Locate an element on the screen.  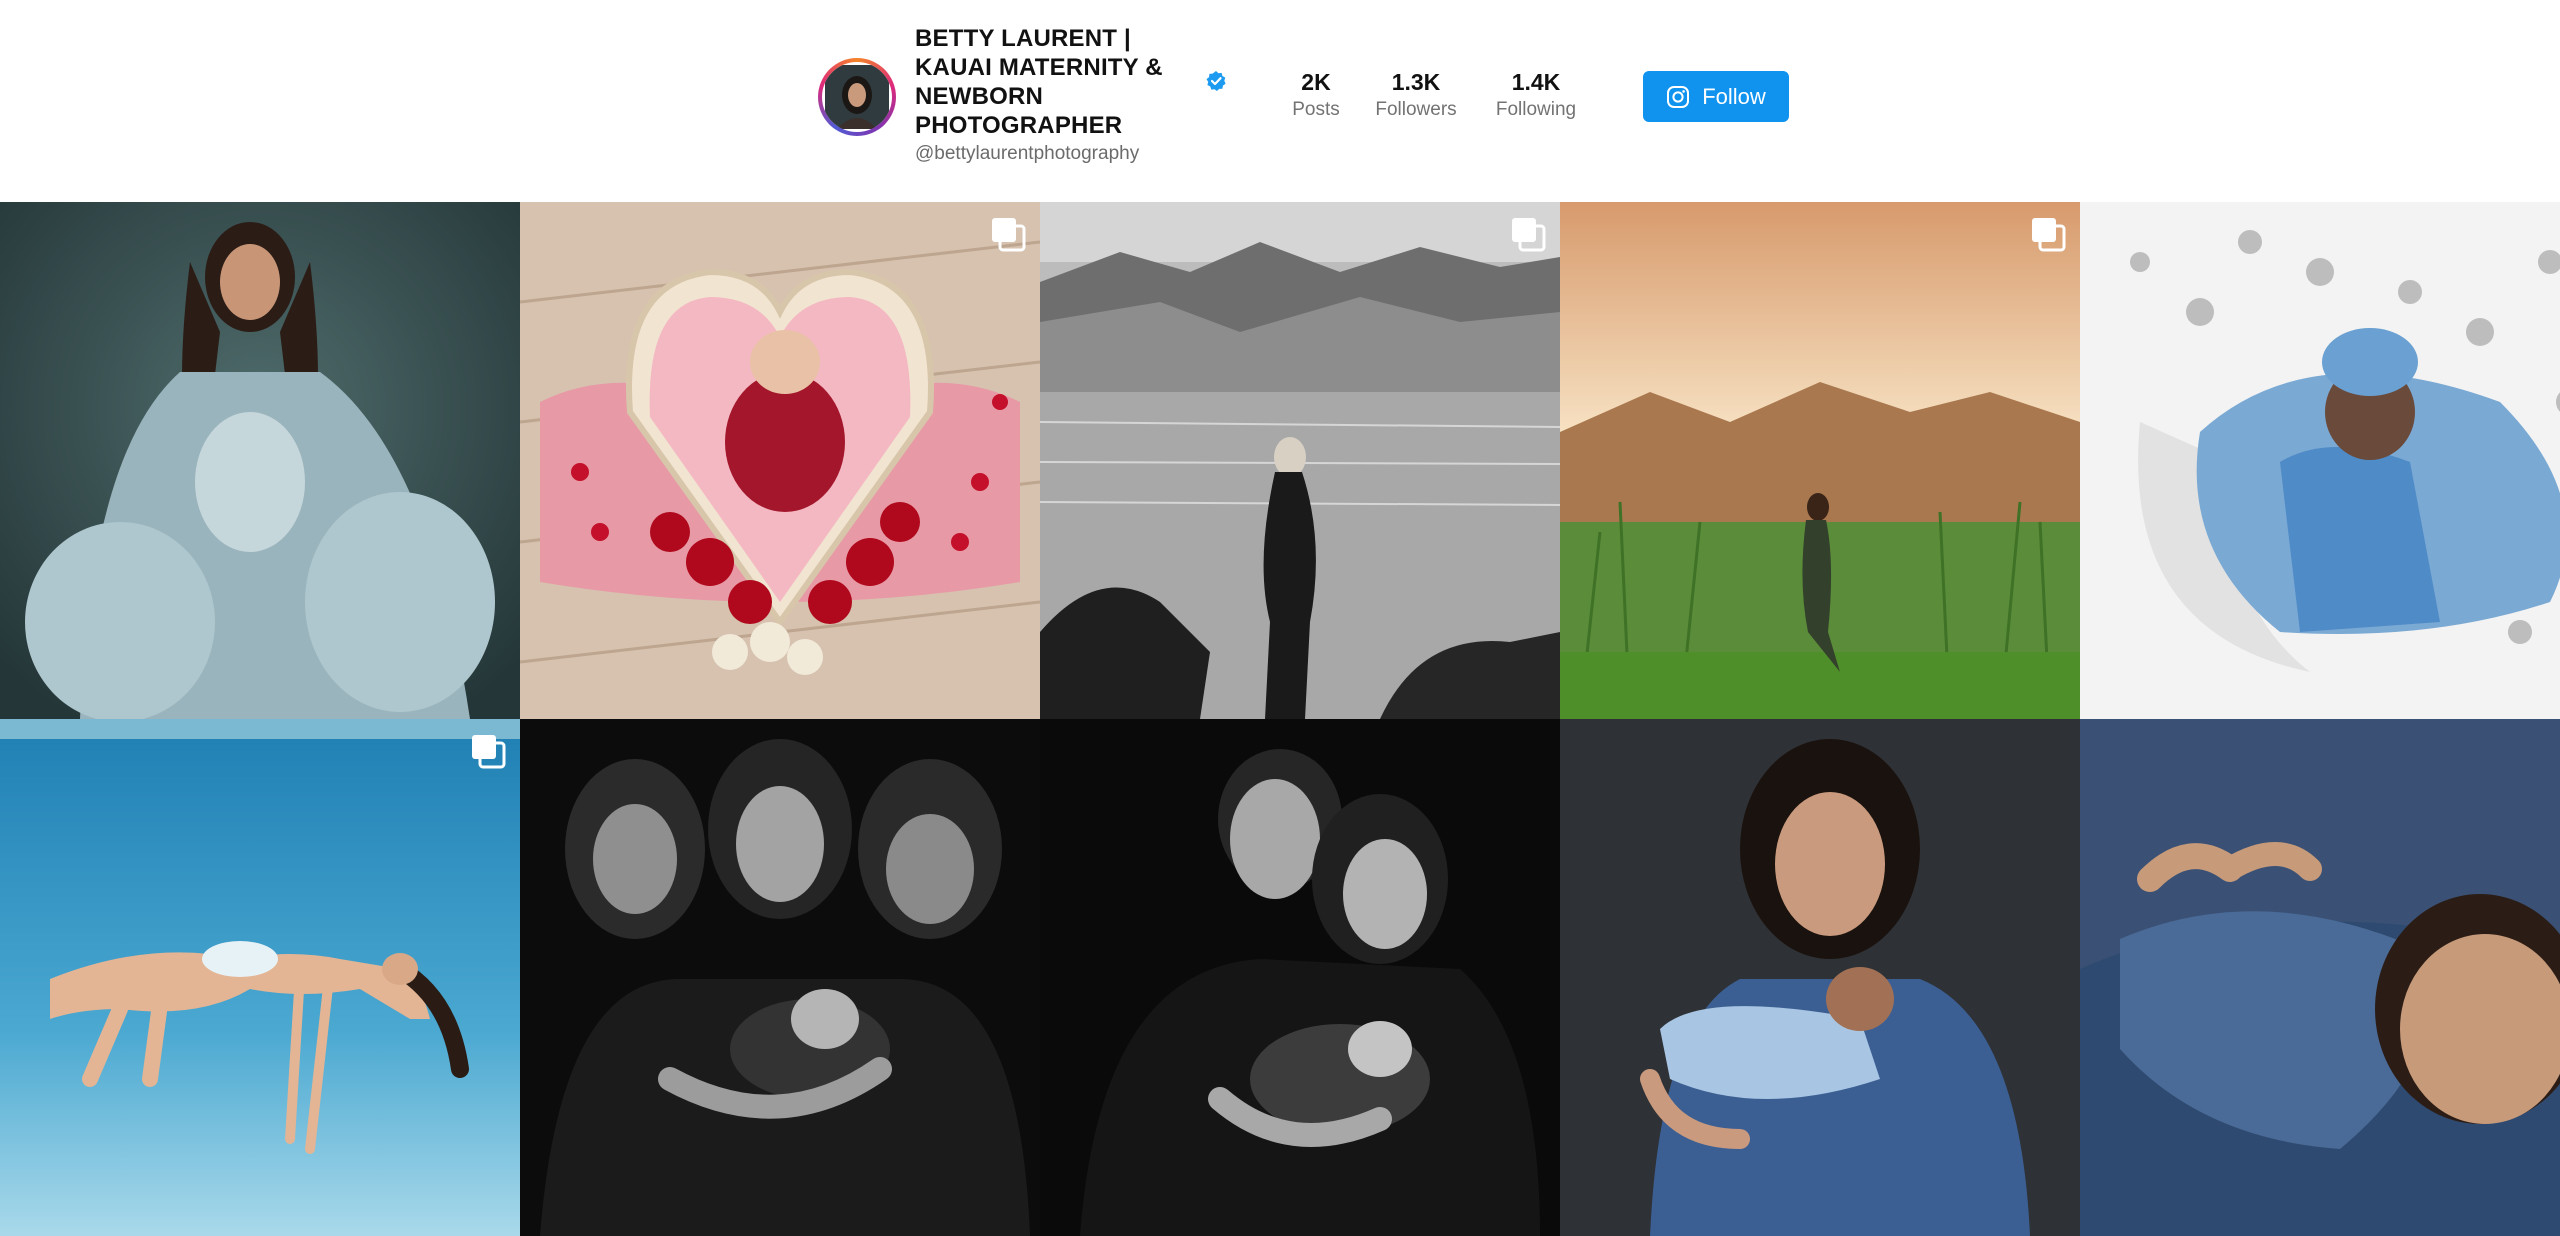
profile-photo is located at coordinates (857, 97).